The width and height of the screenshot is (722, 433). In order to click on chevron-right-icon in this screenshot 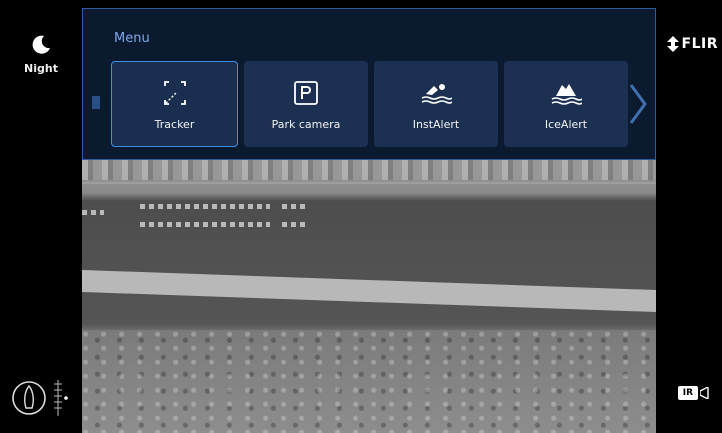, I will do `click(638, 104)`.